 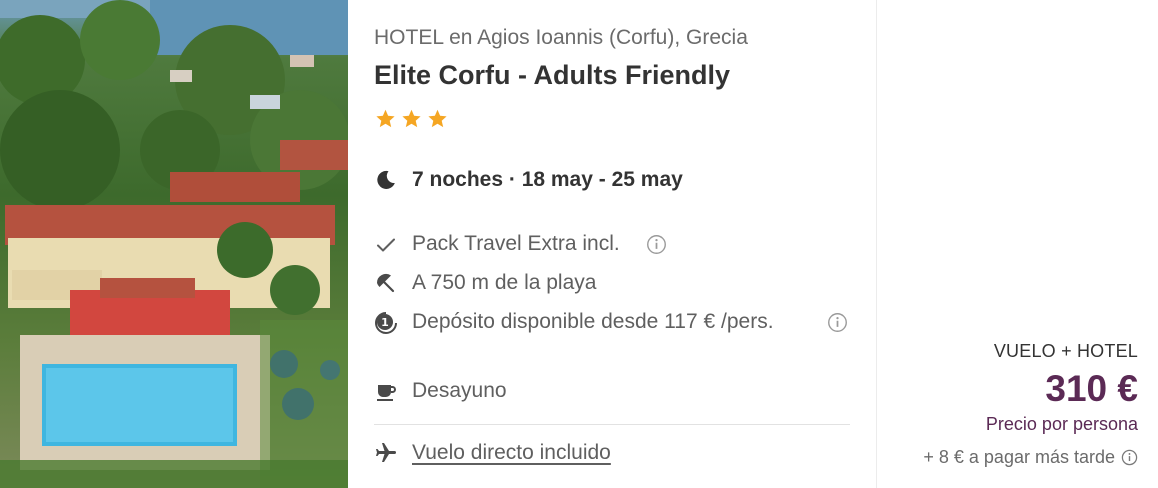 I want to click on hotel-location: HOTEL en Agios Ioannis (Corfu), Grecia, so click(x=561, y=37).